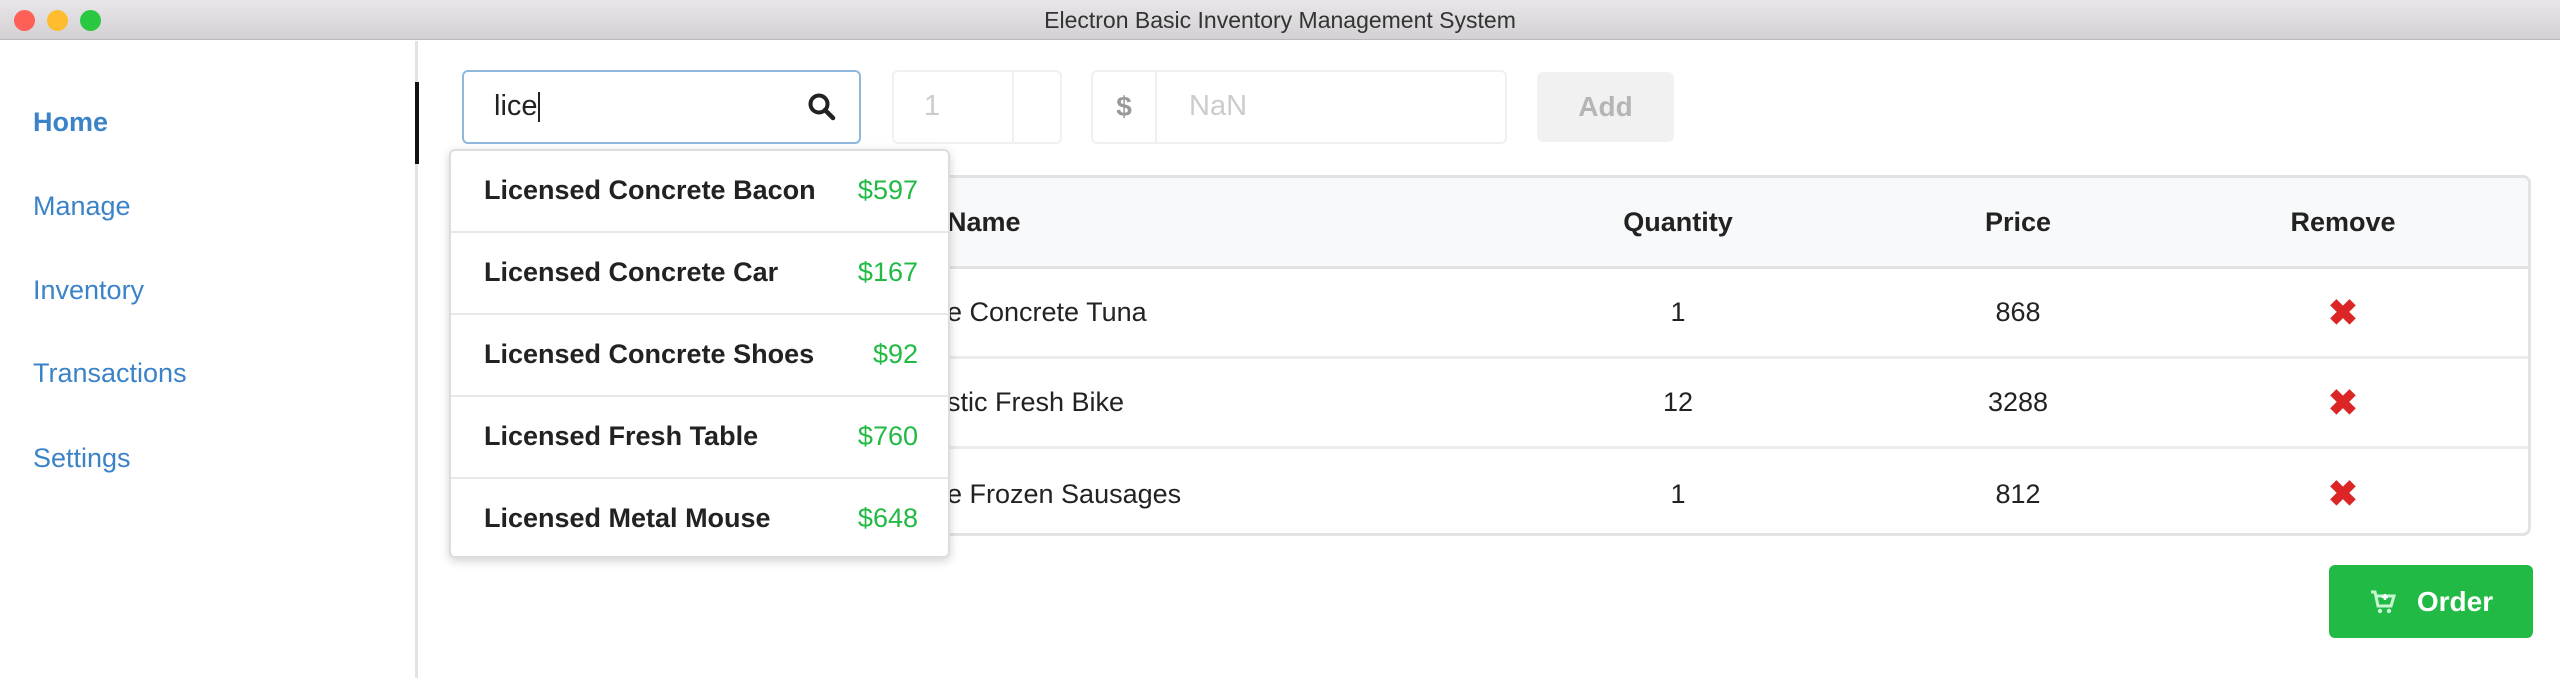 Image resolution: width=2560 pixels, height=678 pixels. Describe the element at coordinates (417, 123) in the screenshot. I see `active-indicator` at that location.